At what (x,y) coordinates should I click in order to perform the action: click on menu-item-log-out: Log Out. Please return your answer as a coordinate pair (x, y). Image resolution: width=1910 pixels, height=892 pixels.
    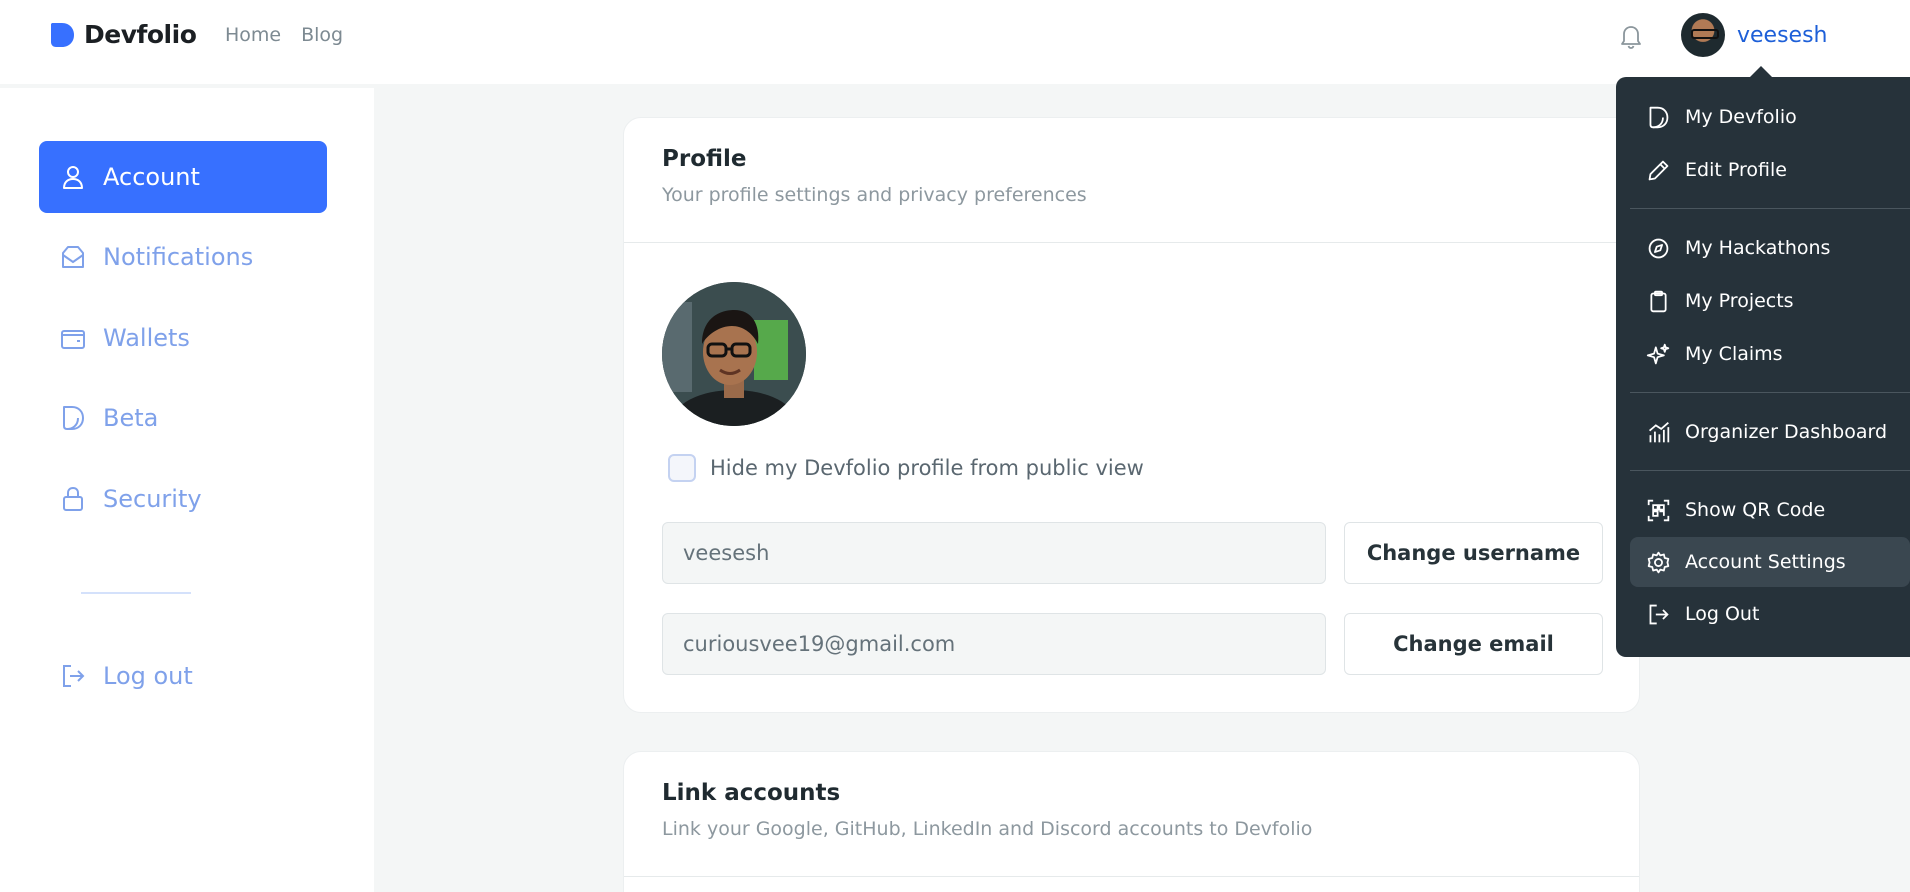
    Looking at the image, I should click on (1770, 614).